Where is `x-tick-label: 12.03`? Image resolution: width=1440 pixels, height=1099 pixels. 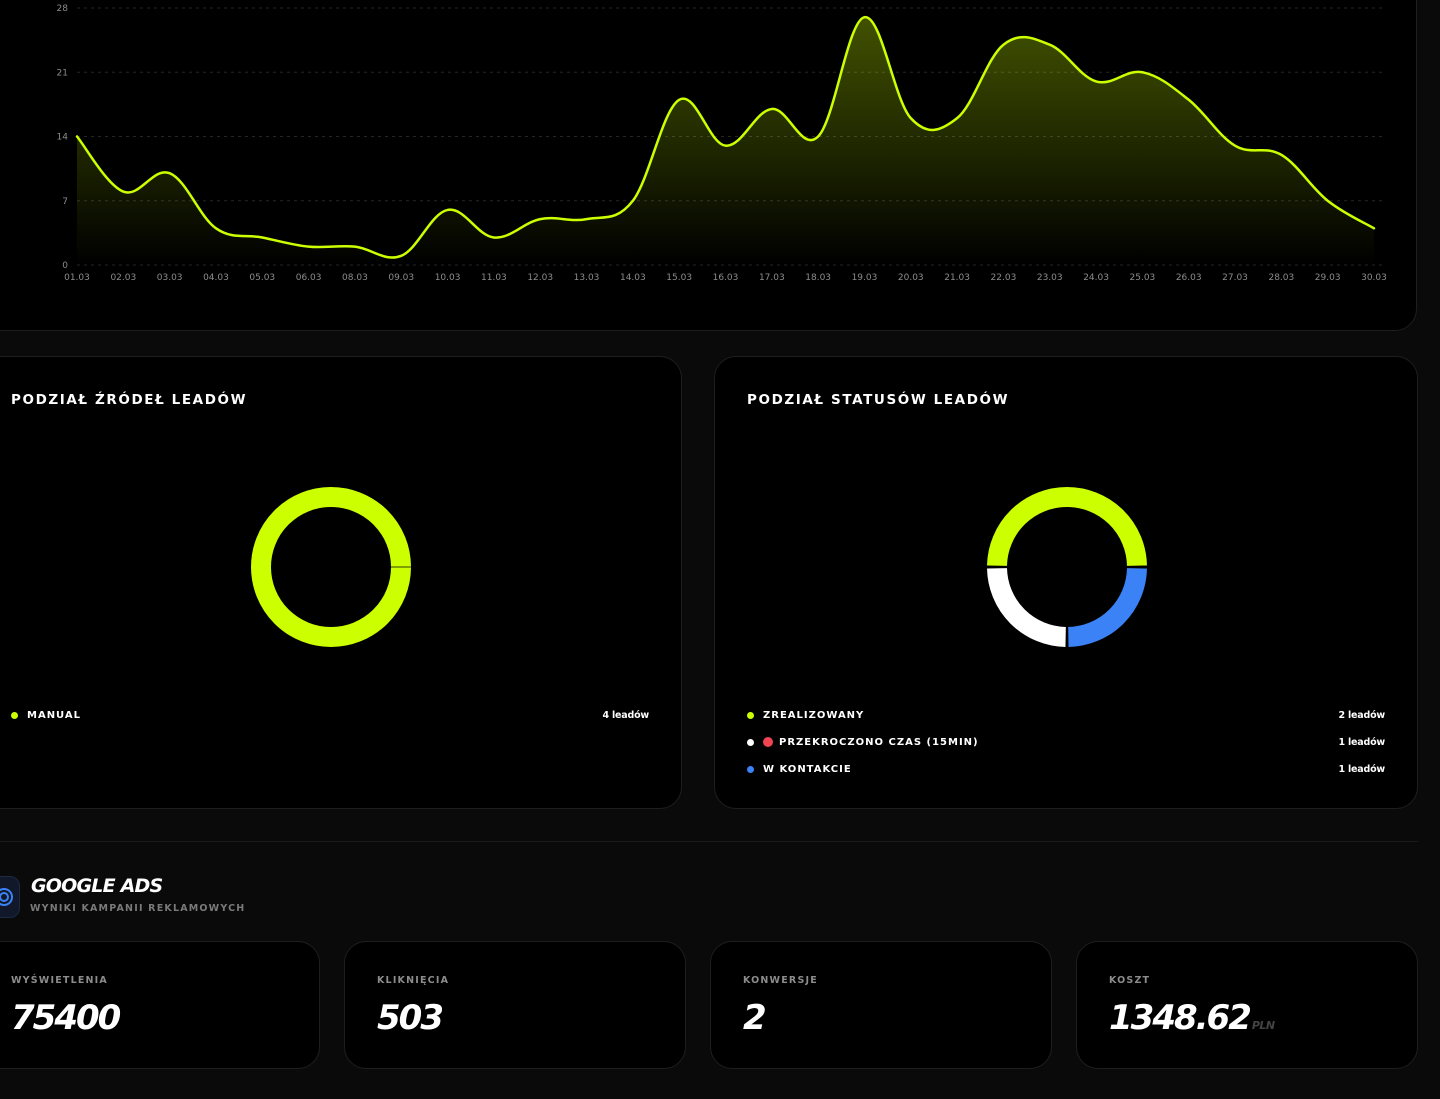
x-tick-label: 12.03 is located at coordinates (540, 278).